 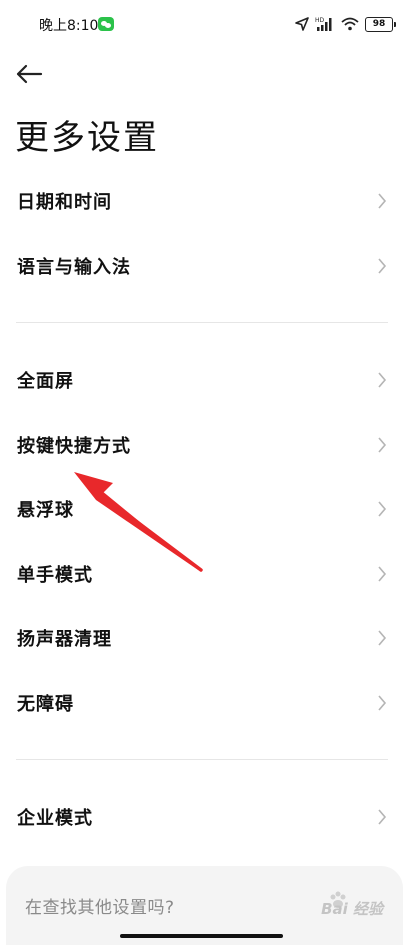 I want to click on network-hd-label: HD, so click(x=320, y=20).